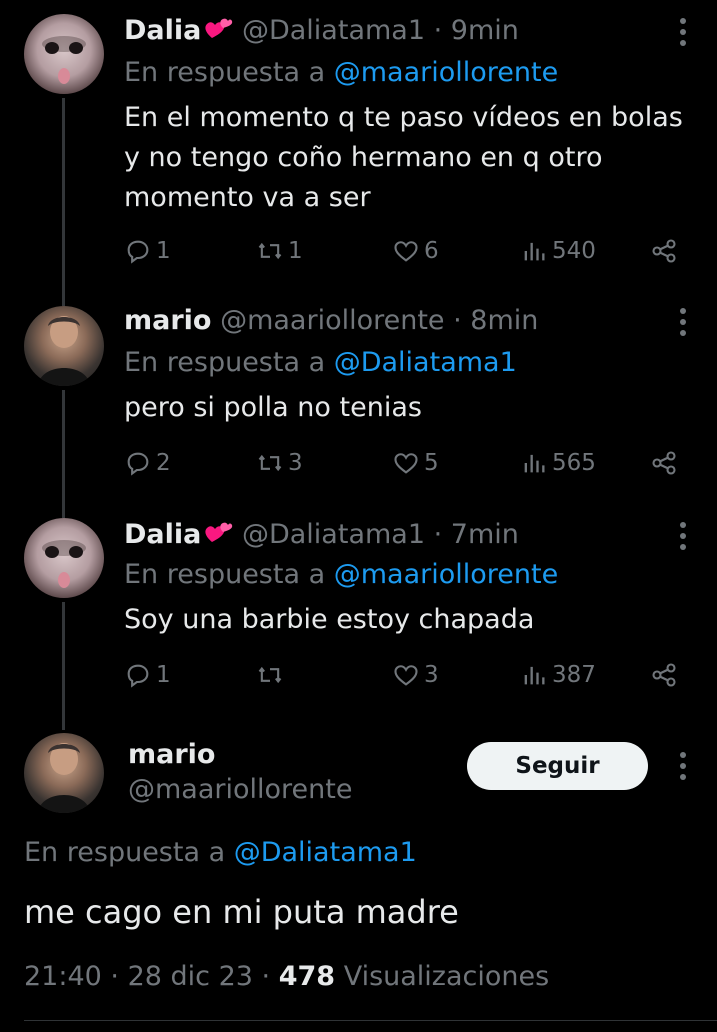 This screenshot has width=717, height=1032. I want to click on views-count: 565, so click(574, 463).